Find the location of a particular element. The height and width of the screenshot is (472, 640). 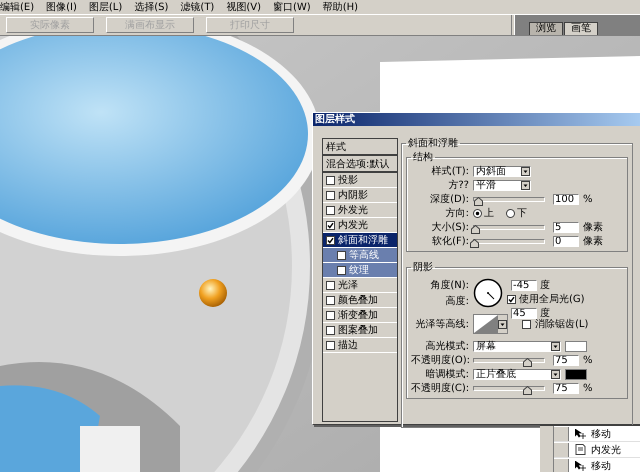

input-field: -45 is located at coordinates (524, 285).